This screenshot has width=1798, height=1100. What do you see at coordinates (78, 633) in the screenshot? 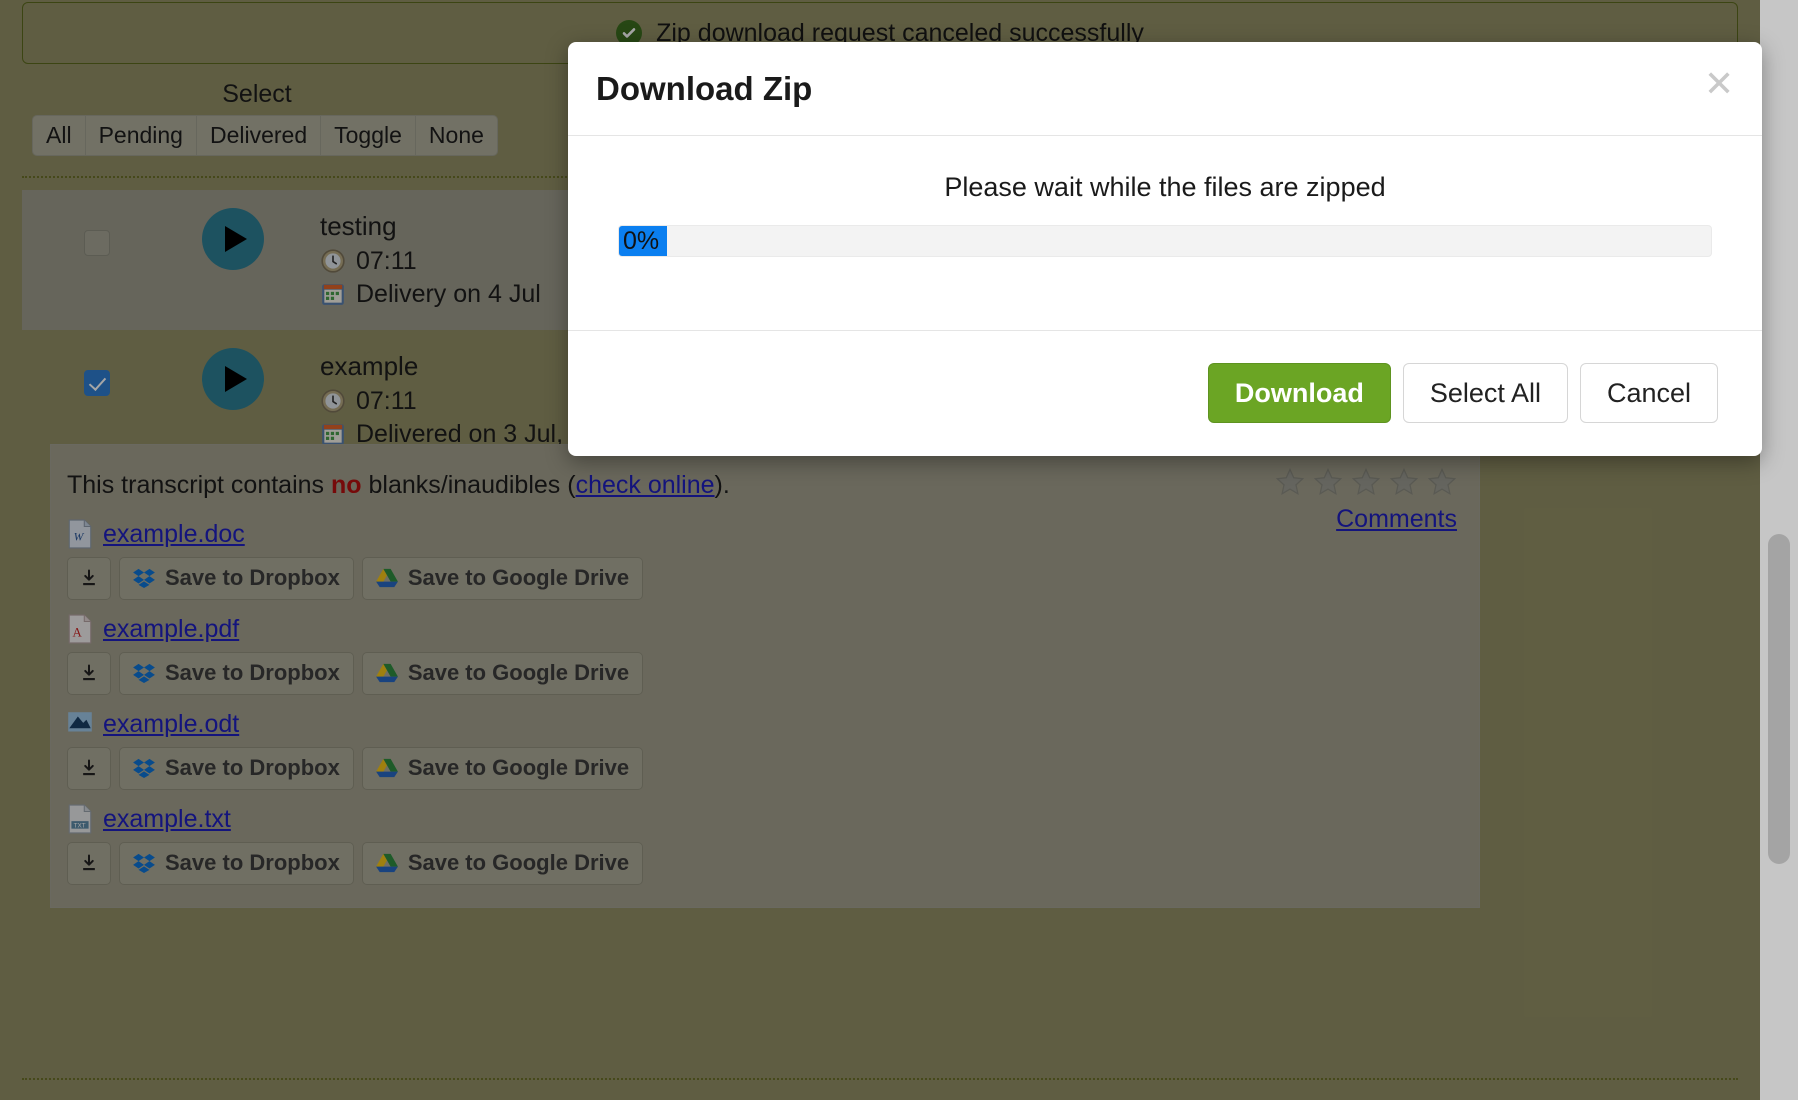
I see `svg-text: A` at bounding box center [78, 633].